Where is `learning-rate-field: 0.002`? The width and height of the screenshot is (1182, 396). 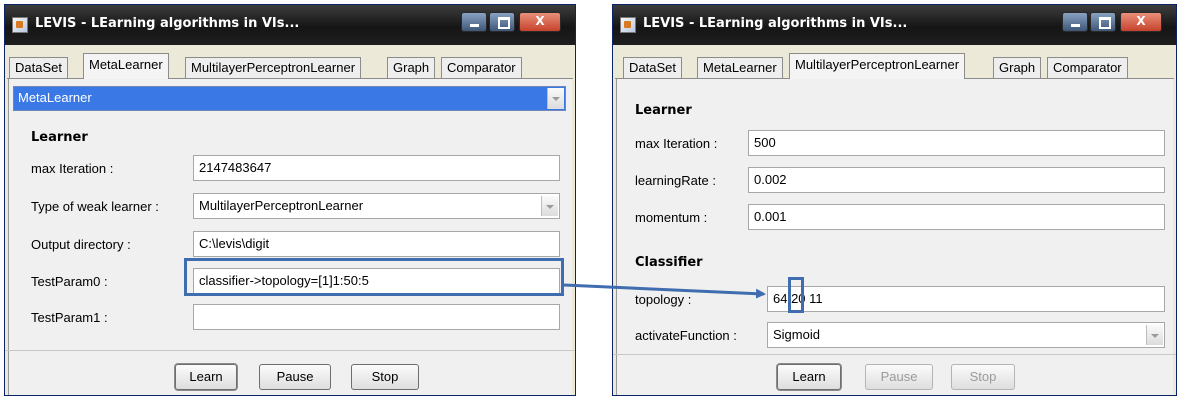
learning-rate-field: 0.002 is located at coordinates (956, 180).